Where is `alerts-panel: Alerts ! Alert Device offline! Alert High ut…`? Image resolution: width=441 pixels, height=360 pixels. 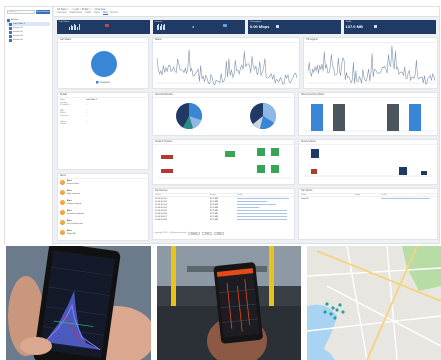 alerts-panel: Alerts ! Alert Device offline! Alert High ut… is located at coordinates (103, 207).